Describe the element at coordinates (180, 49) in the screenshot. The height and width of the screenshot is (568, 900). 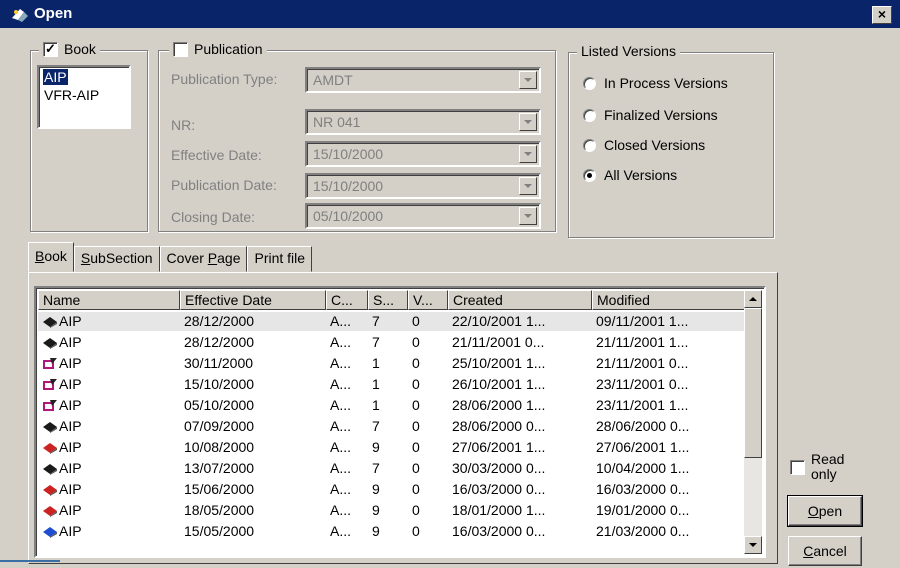
I see `publication-checkbox` at that location.